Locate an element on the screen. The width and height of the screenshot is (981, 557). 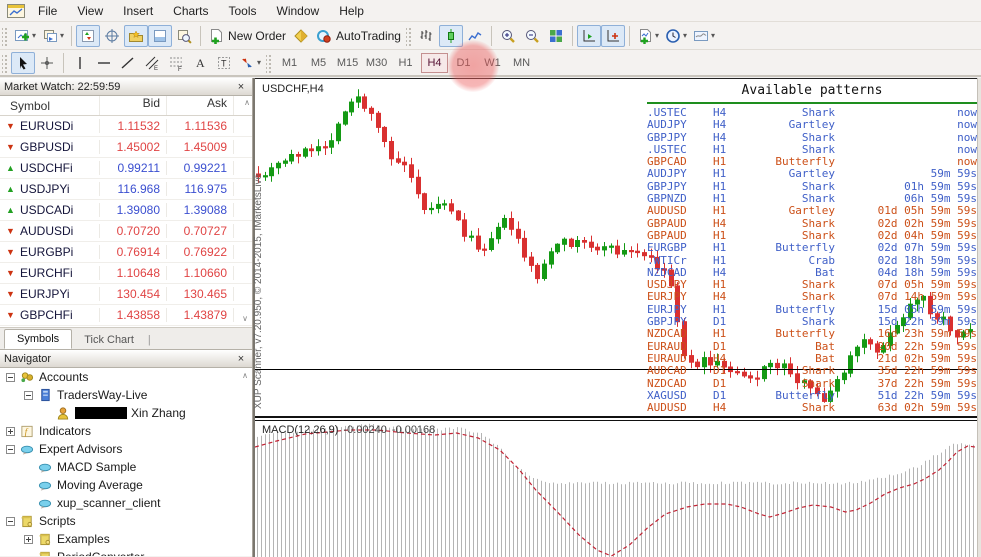
pattern-name: Butterfly is located at coordinates (805, 248).